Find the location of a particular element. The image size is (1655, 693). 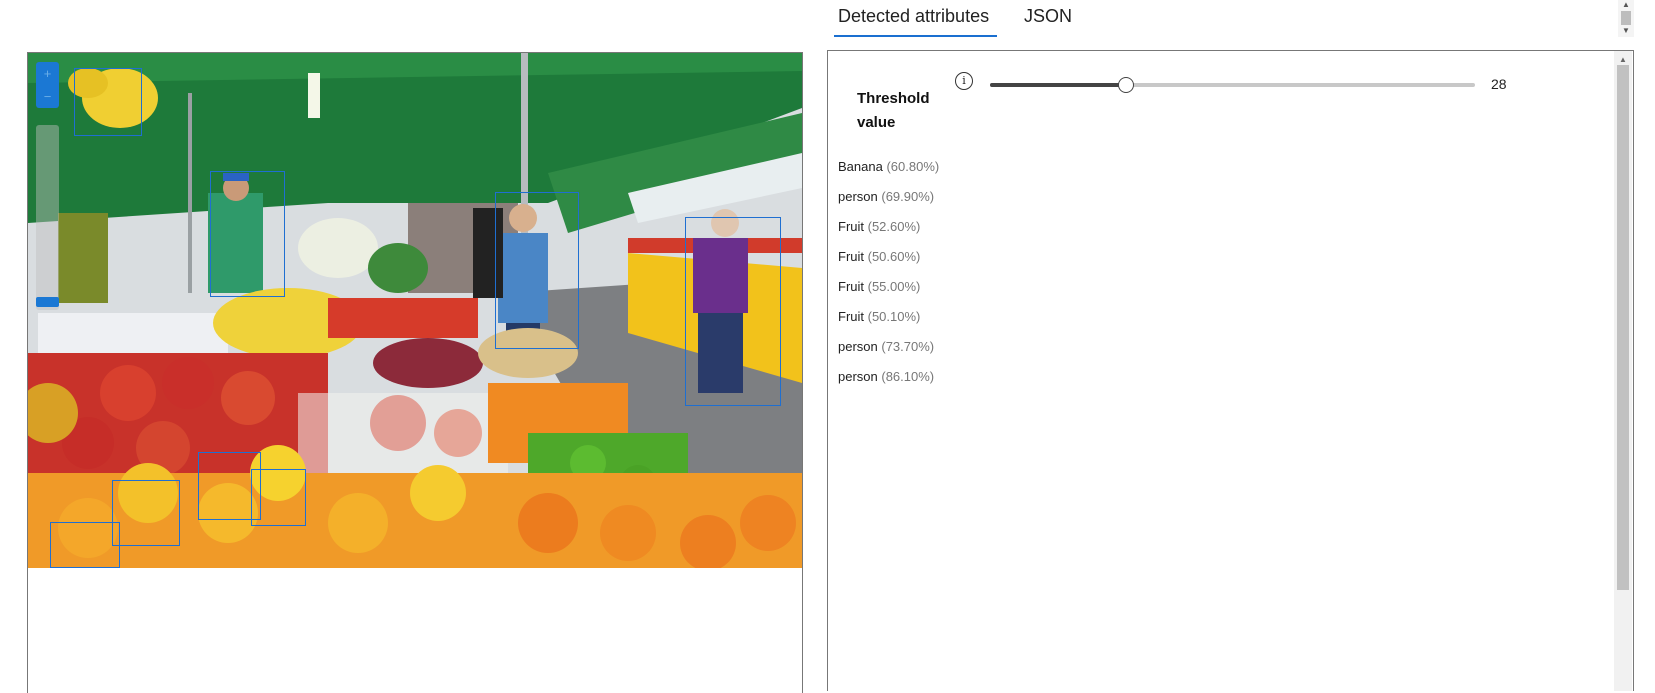

list-item: person (73.70%) is located at coordinates (888, 355).